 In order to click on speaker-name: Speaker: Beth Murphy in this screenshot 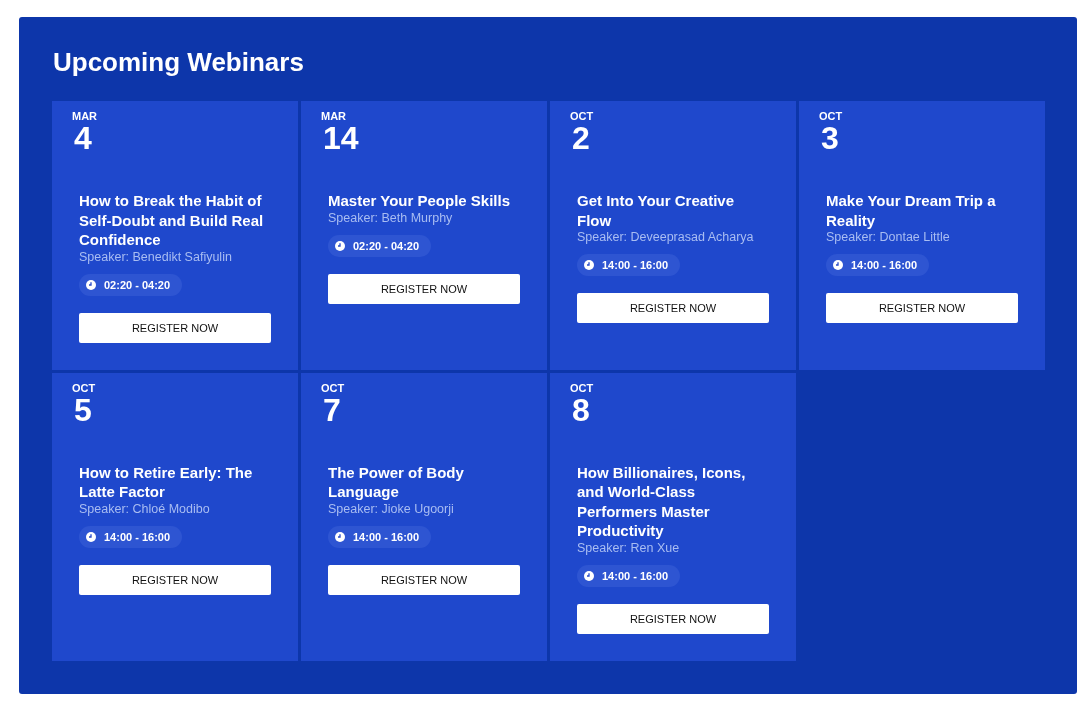, I will do `click(391, 218)`.